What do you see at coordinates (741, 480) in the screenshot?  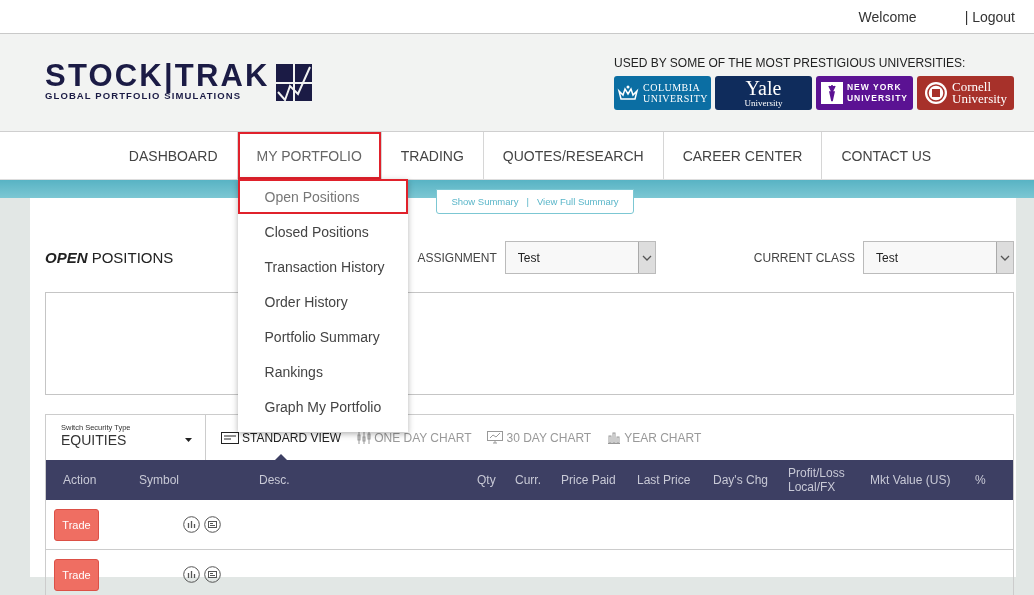 I see `column-header: Day's Chg` at bounding box center [741, 480].